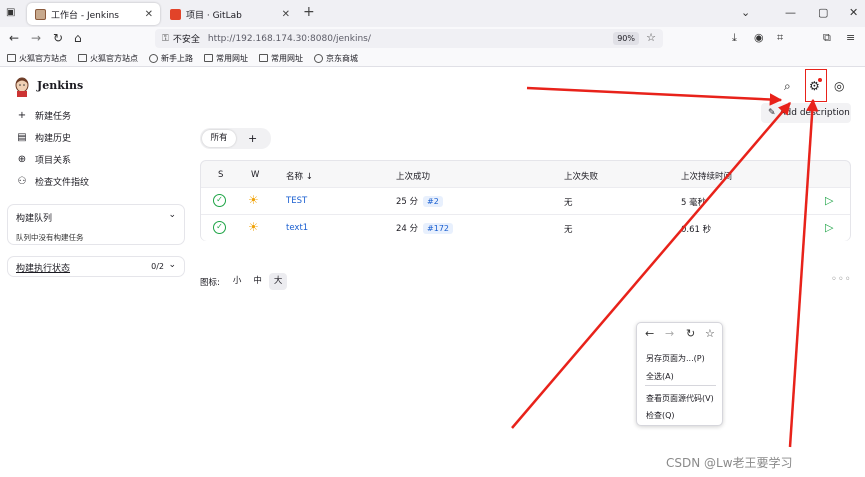 The height and width of the screenshot is (477, 865). Describe the element at coordinates (433, 201) in the screenshot. I see `build-number-link: #2` at that location.